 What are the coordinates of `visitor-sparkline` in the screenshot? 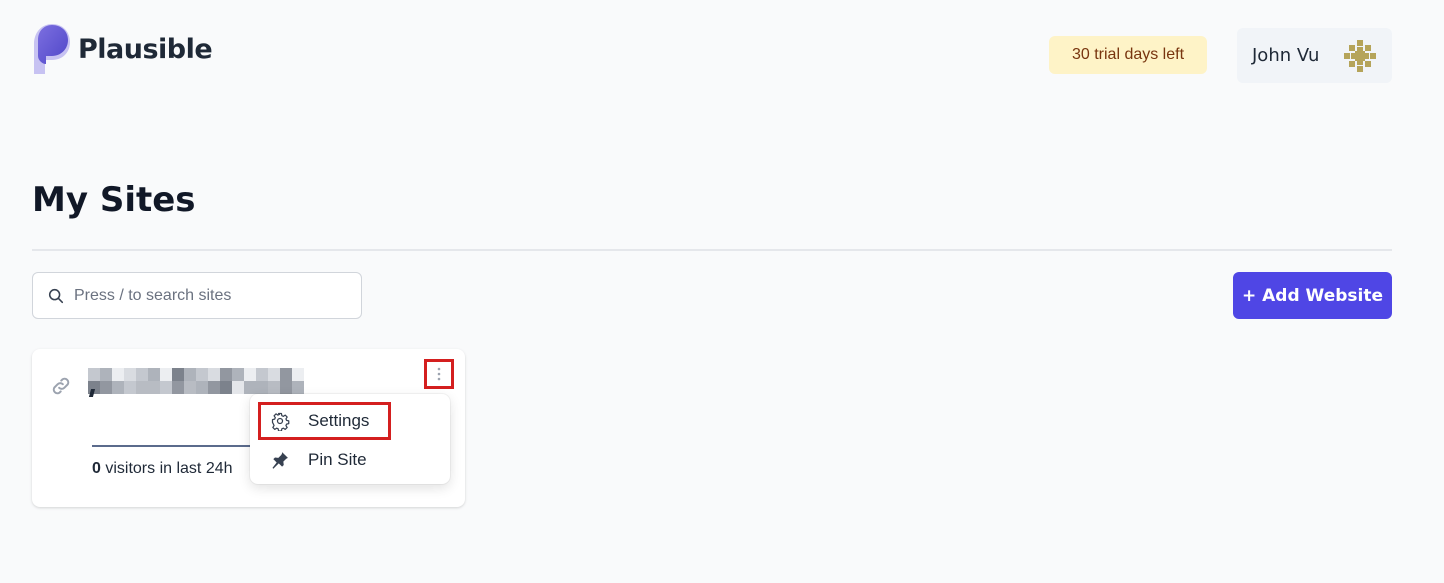 It's located at (172, 446).